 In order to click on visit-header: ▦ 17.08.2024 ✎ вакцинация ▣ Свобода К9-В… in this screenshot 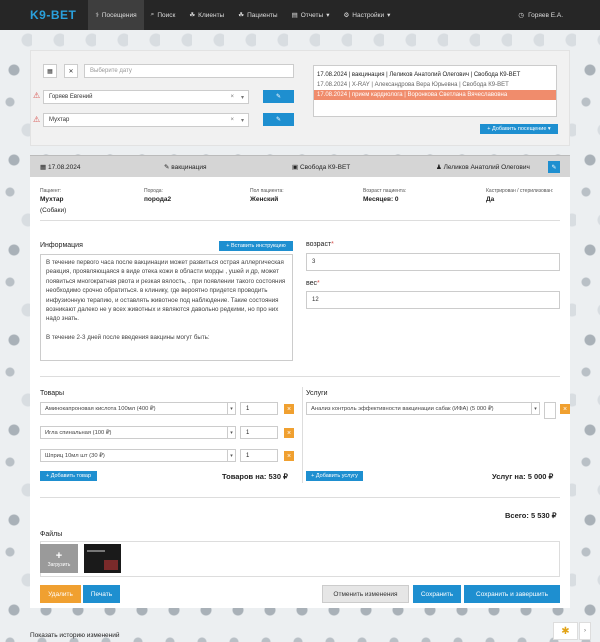, I will do `click(300, 166)`.